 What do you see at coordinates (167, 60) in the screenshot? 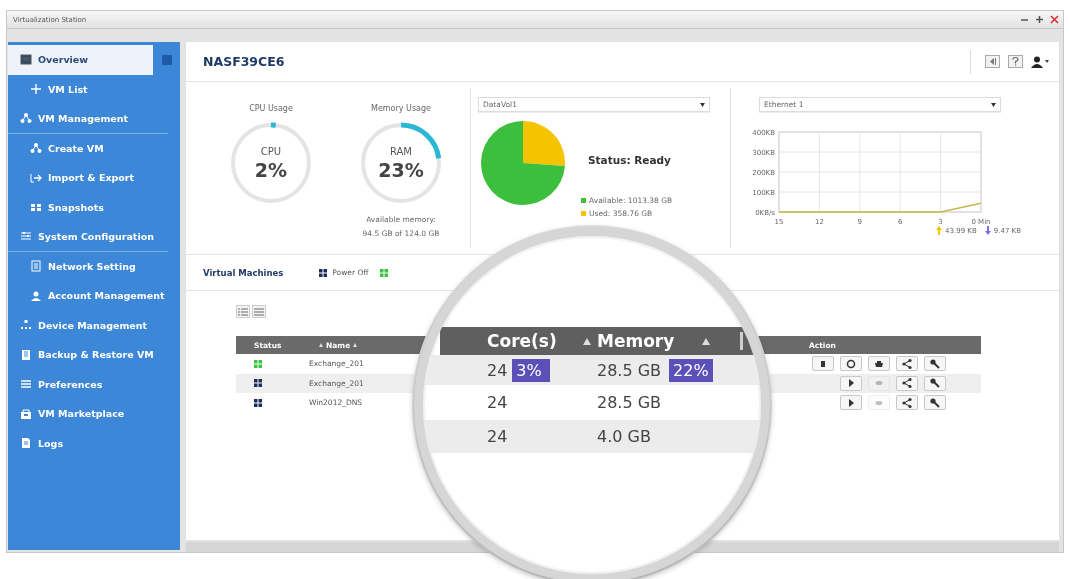
I see `panel-toggle-icon` at bounding box center [167, 60].